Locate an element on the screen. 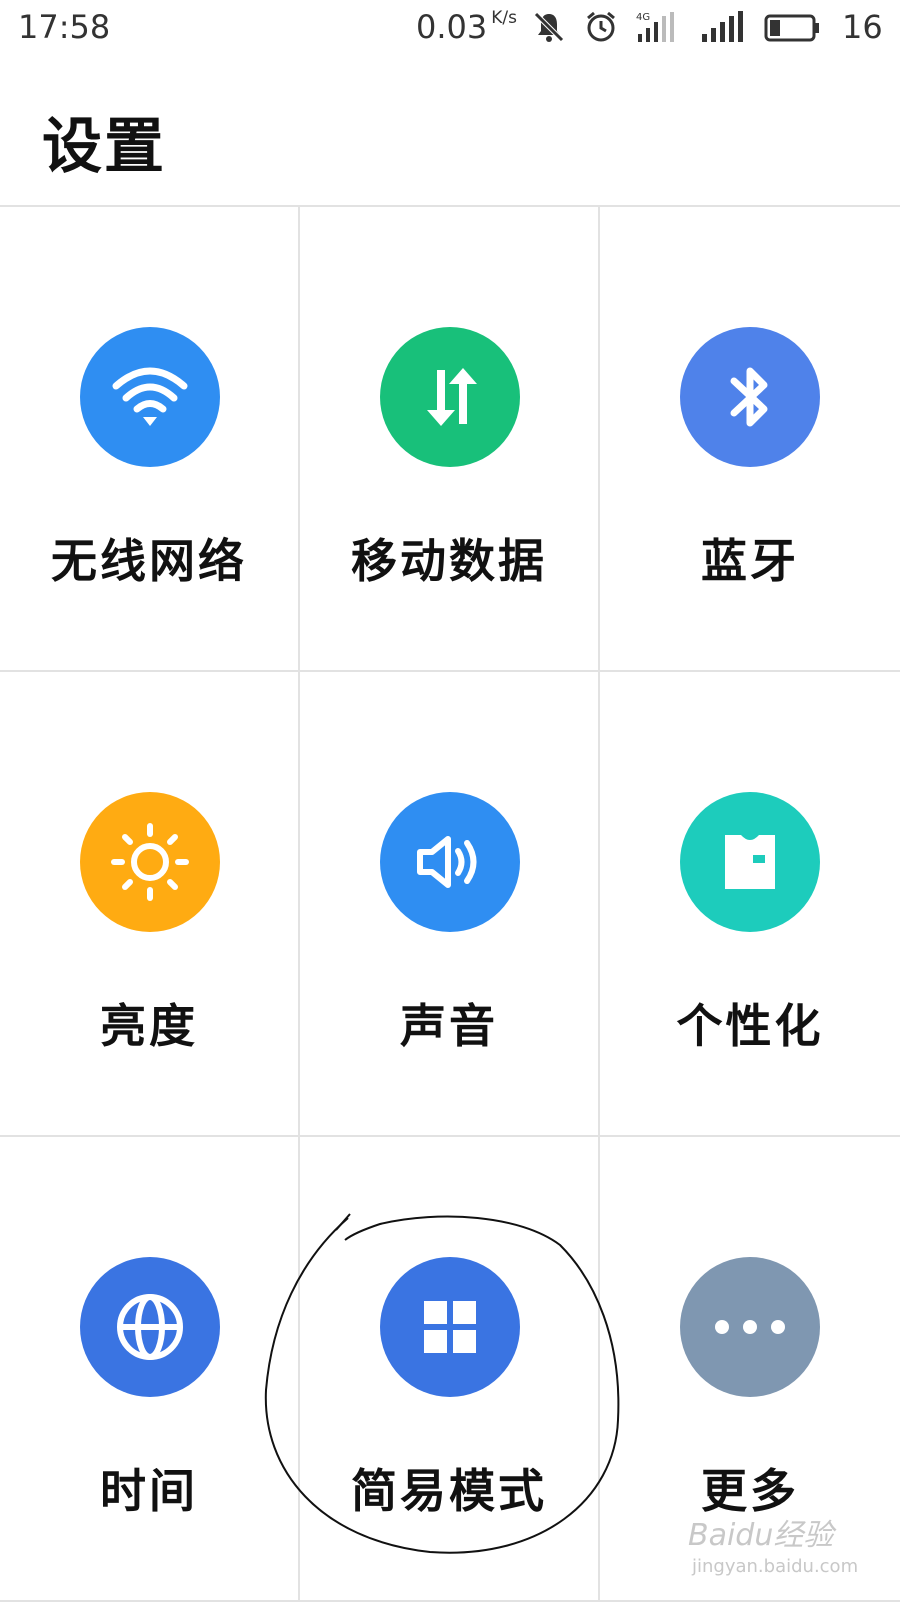 The width and height of the screenshot is (900, 1602). network-speed-unit: K/s is located at coordinates (504, 18).